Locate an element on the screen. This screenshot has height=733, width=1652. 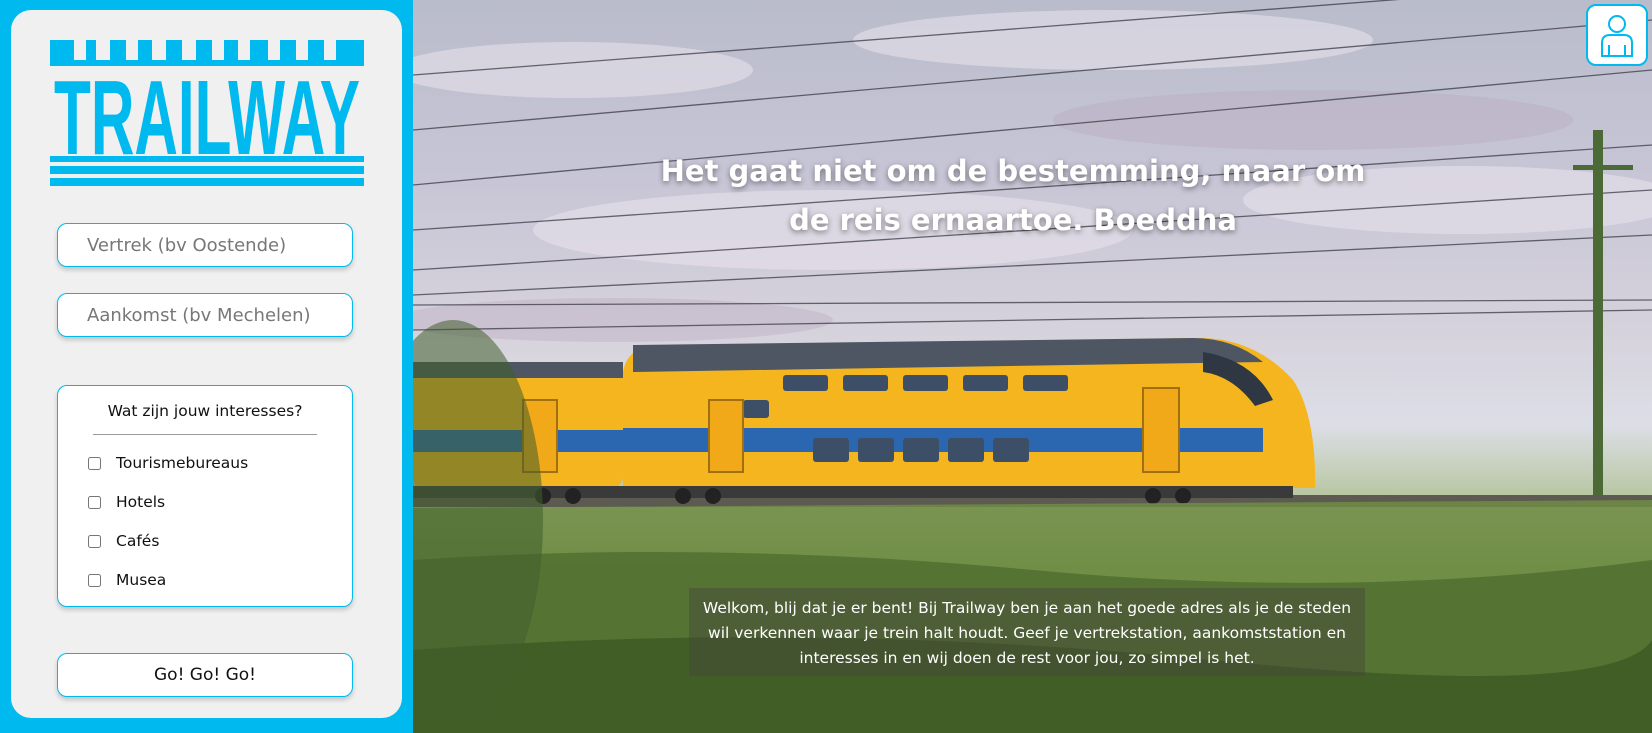
interest-label: Hotels is located at coordinates (141, 502).